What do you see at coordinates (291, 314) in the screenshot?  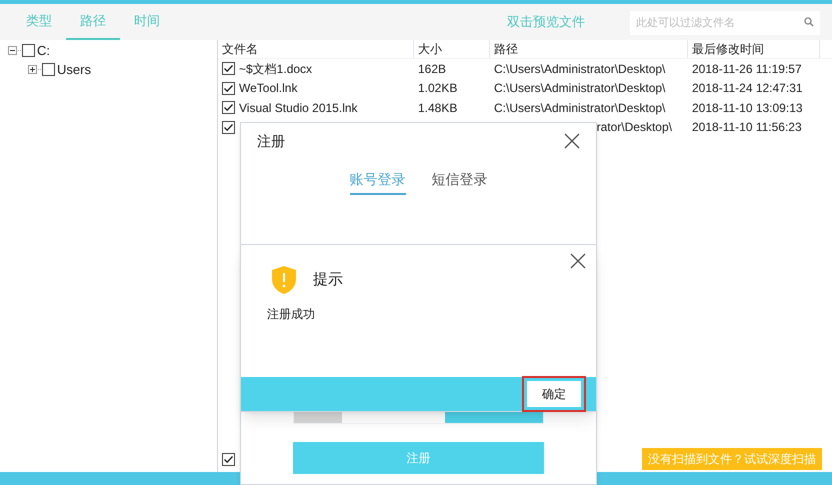 I see `alert-message: 注册成功` at bounding box center [291, 314].